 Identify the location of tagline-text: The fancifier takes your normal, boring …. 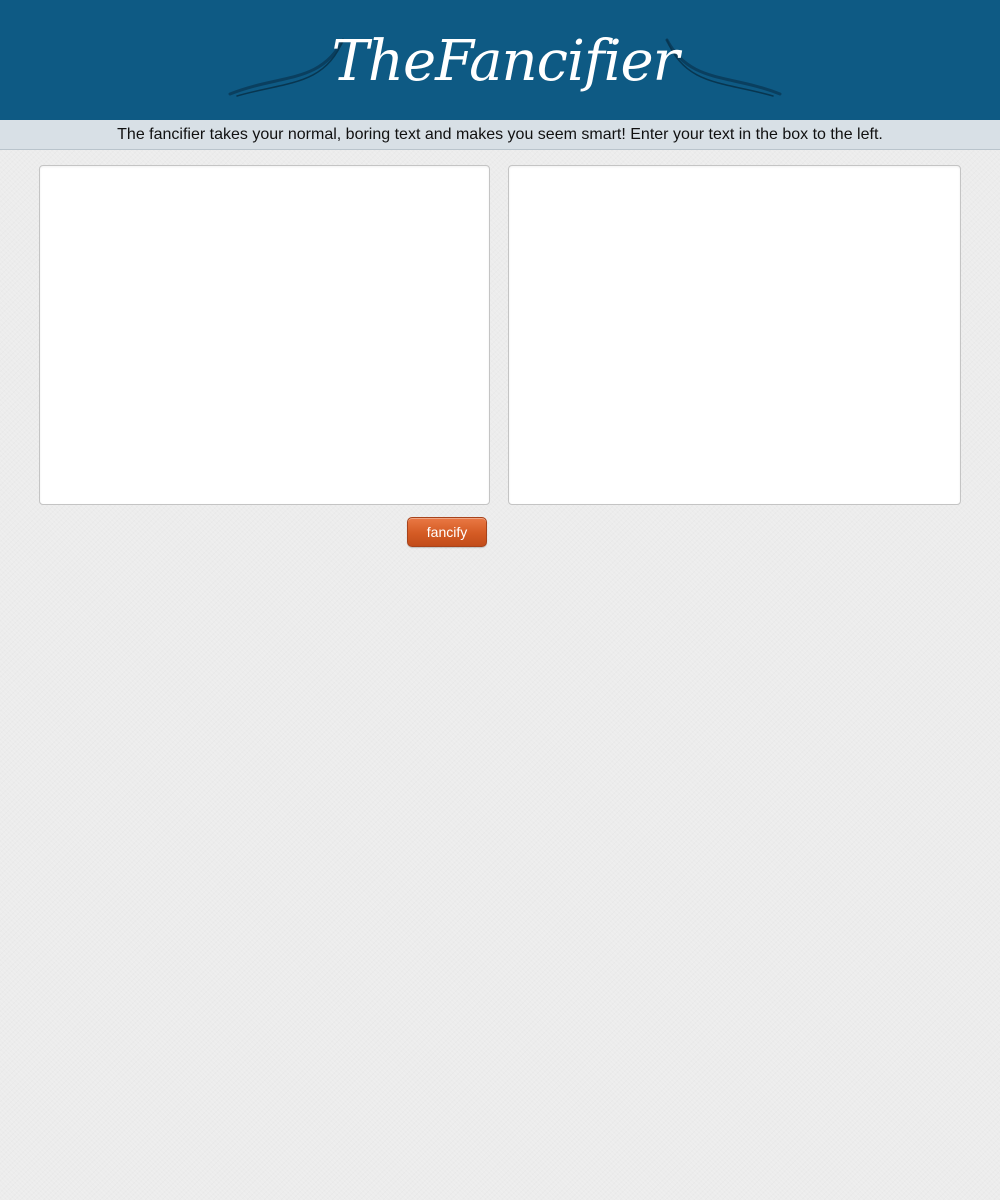
(500, 134).